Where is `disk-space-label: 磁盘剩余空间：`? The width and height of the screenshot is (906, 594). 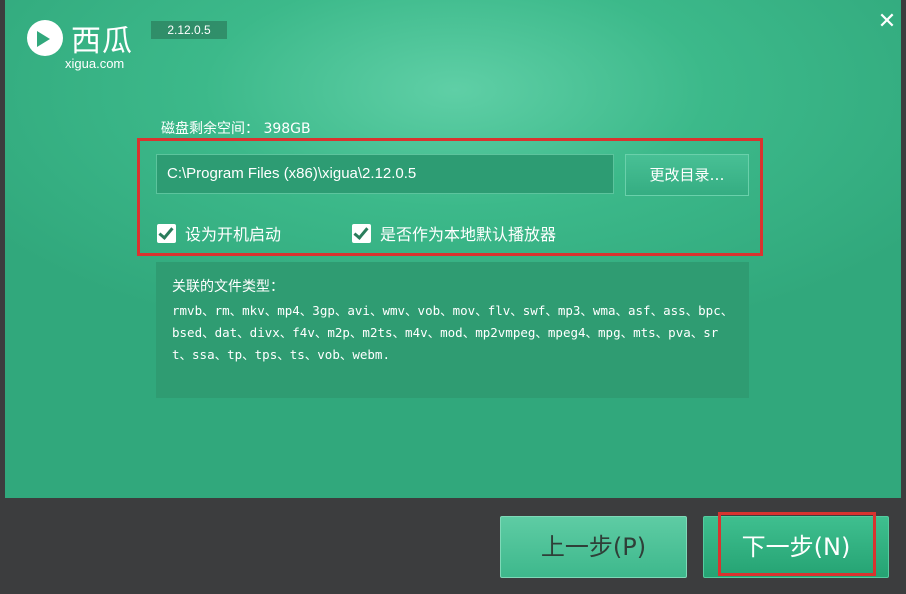 disk-space-label: 磁盘剩余空间： is located at coordinates (210, 129).